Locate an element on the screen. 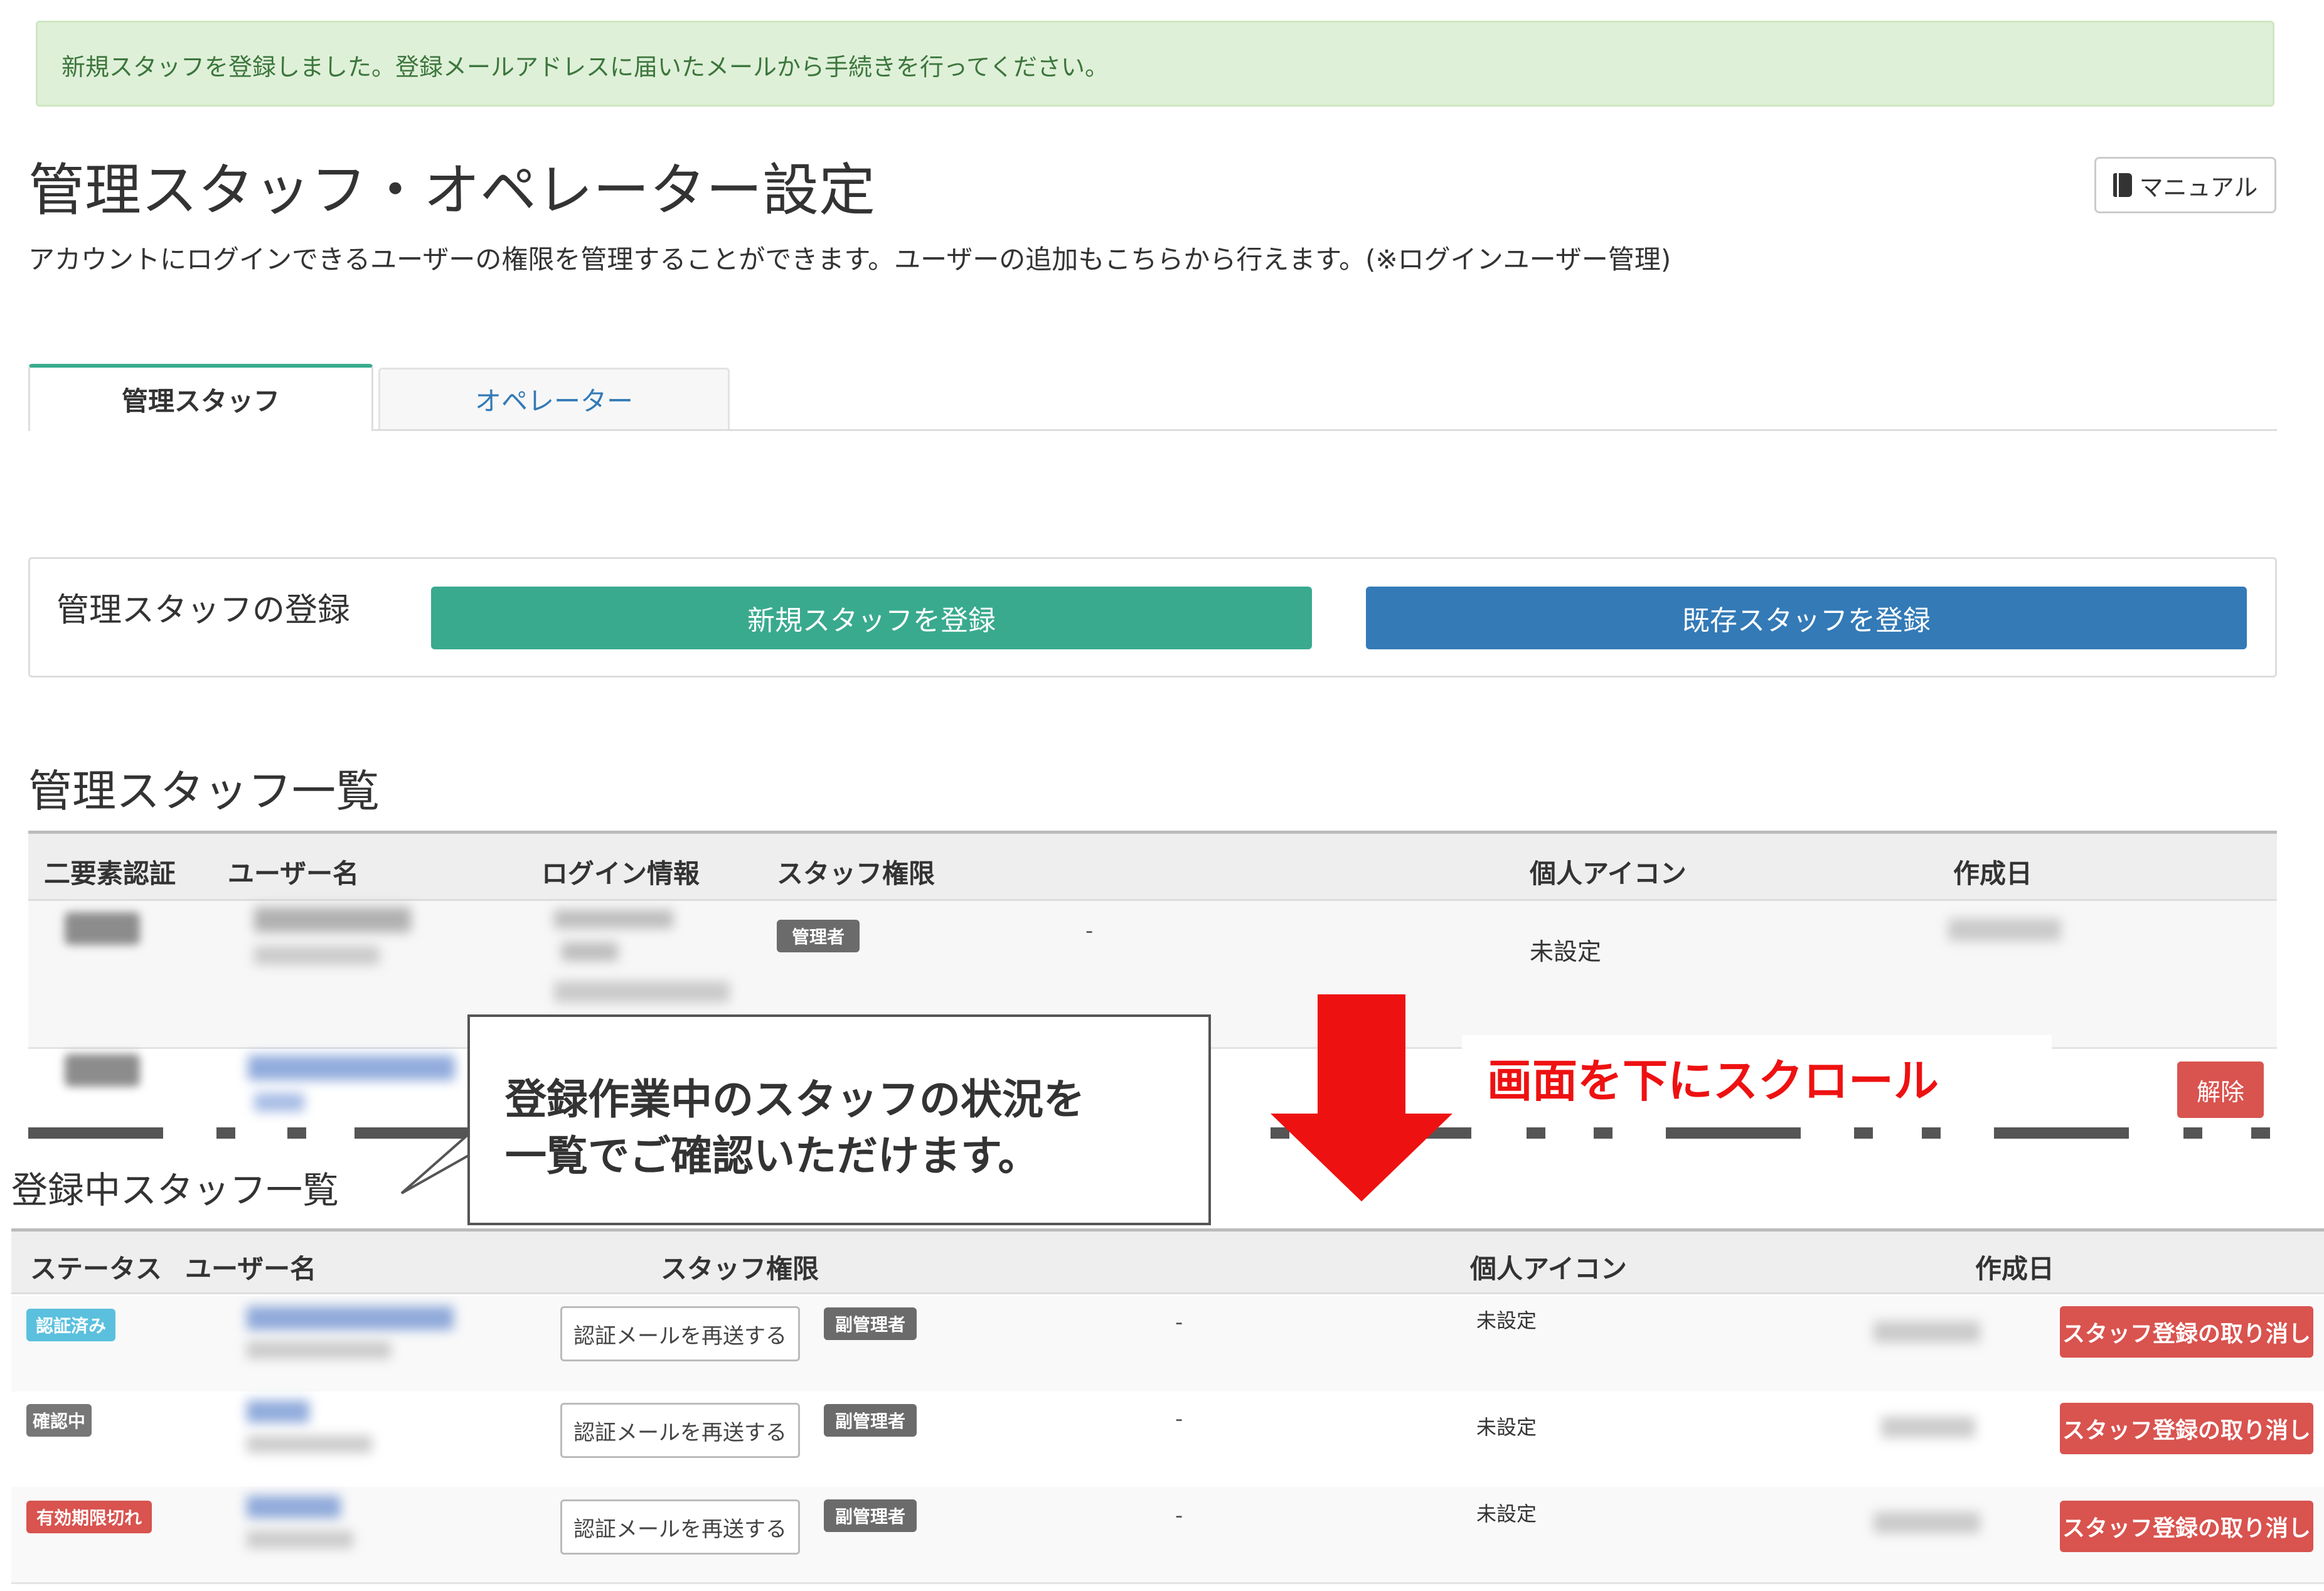 This screenshot has height=1591, width=2324. existing-staff-button: 既存スタッフを登録 is located at coordinates (1806, 618).